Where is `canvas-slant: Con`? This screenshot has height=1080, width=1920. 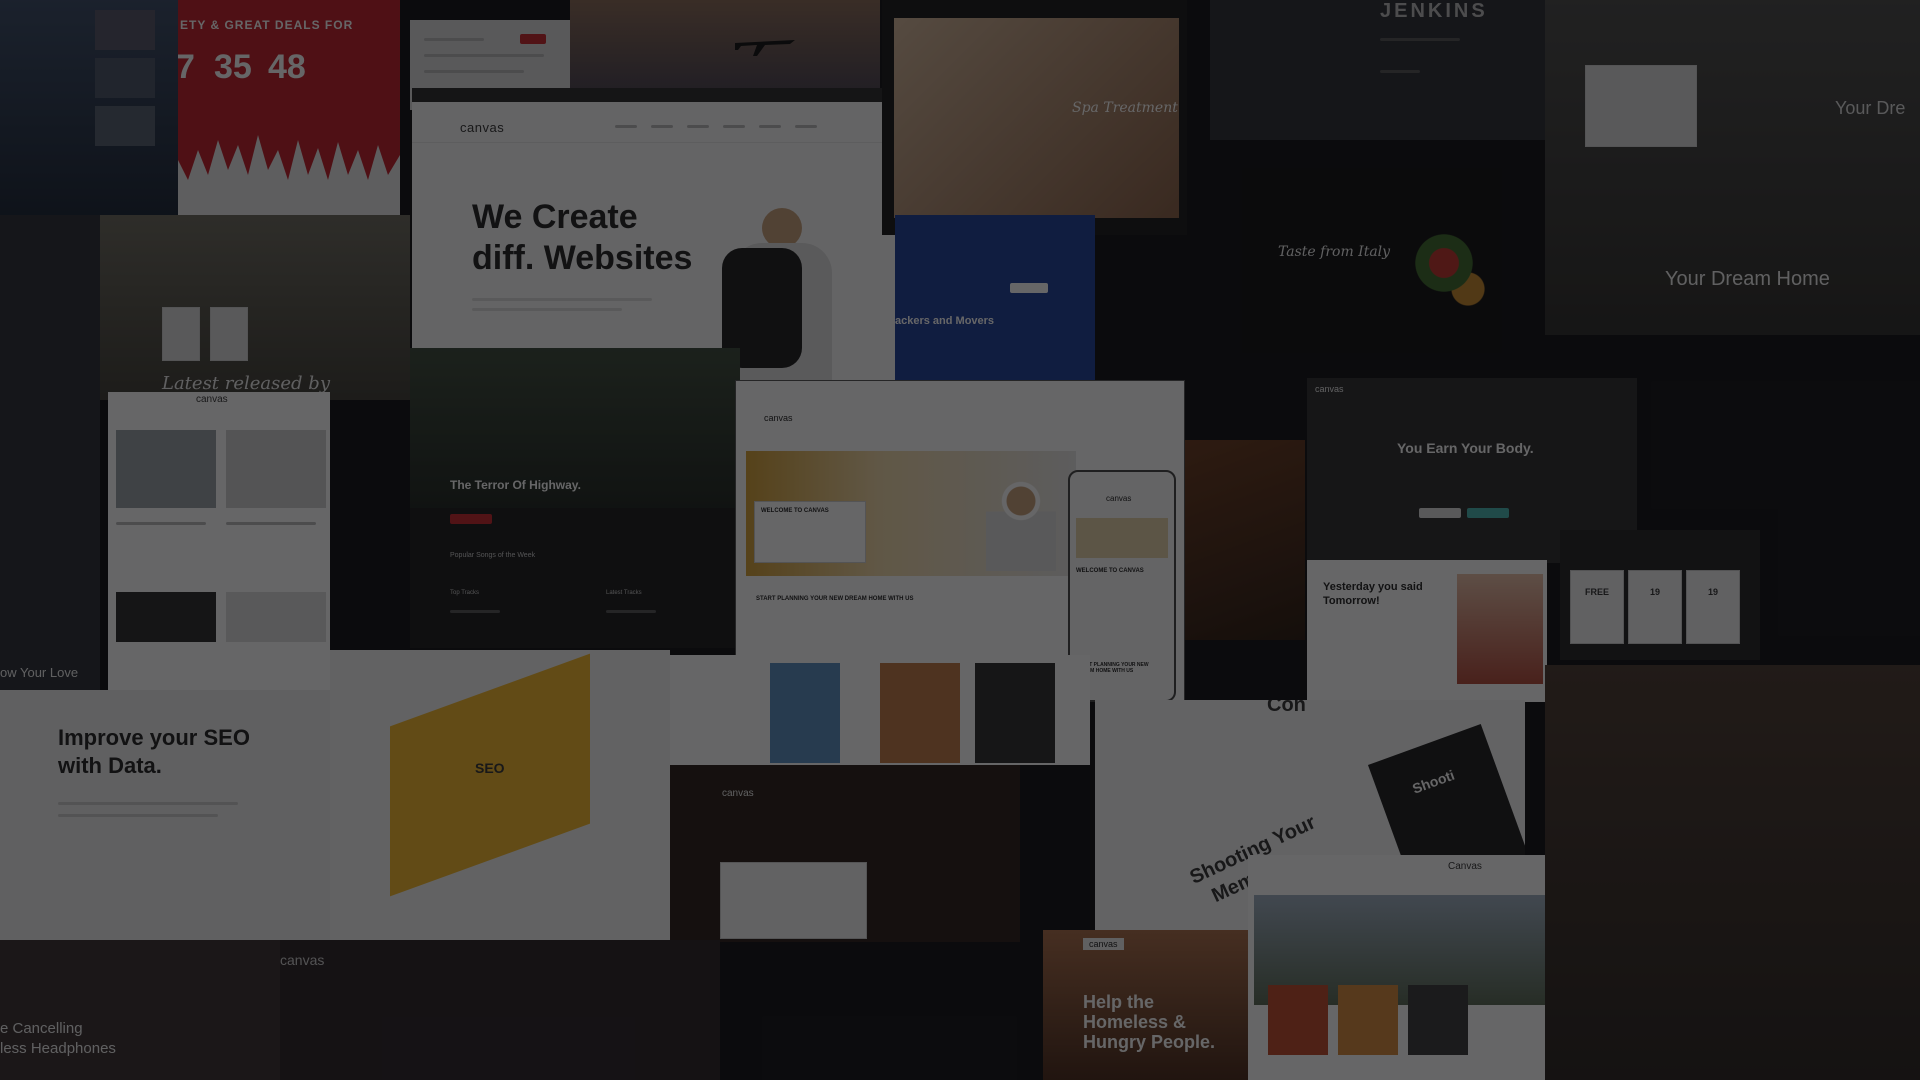
canvas-slant: Con is located at coordinates (1286, 708).